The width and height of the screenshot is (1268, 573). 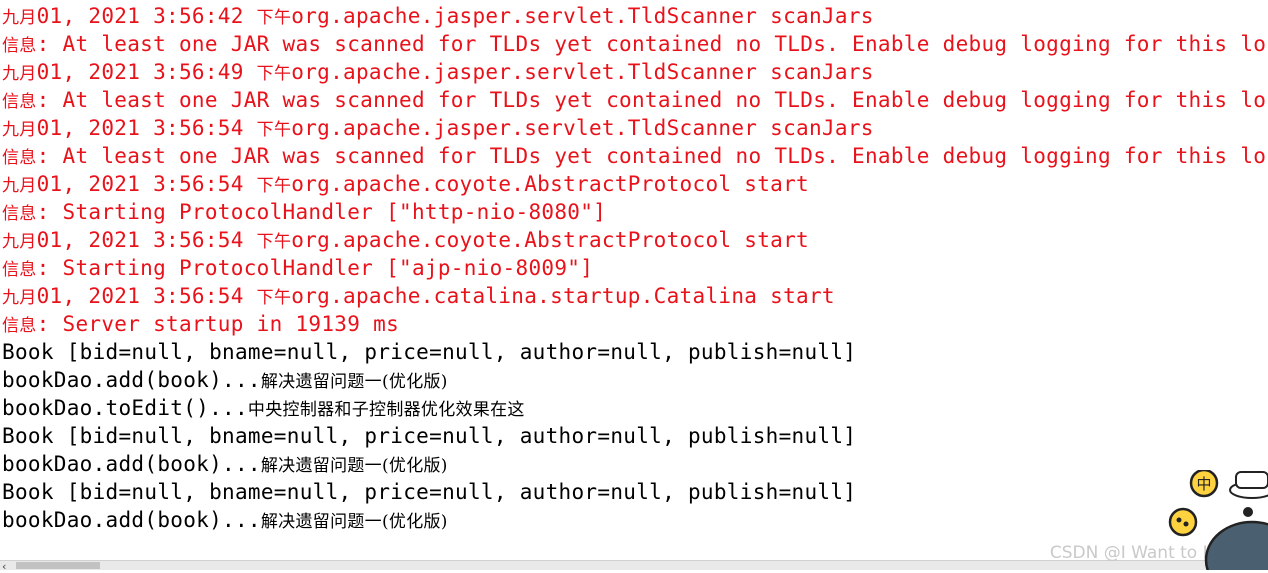 What do you see at coordinates (635, 324) in the screenshot?
I see `console-line: 信息: Server startup in 19139 ms` at bounding box center [635, 324].